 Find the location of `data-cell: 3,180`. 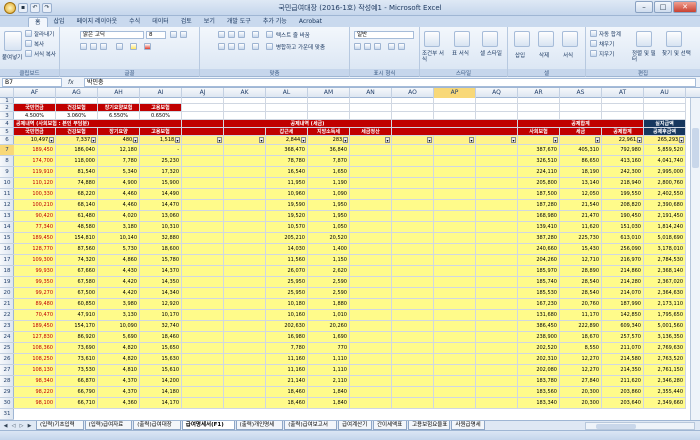

data-cell: 3,180 is located at coordinates (119, 227).